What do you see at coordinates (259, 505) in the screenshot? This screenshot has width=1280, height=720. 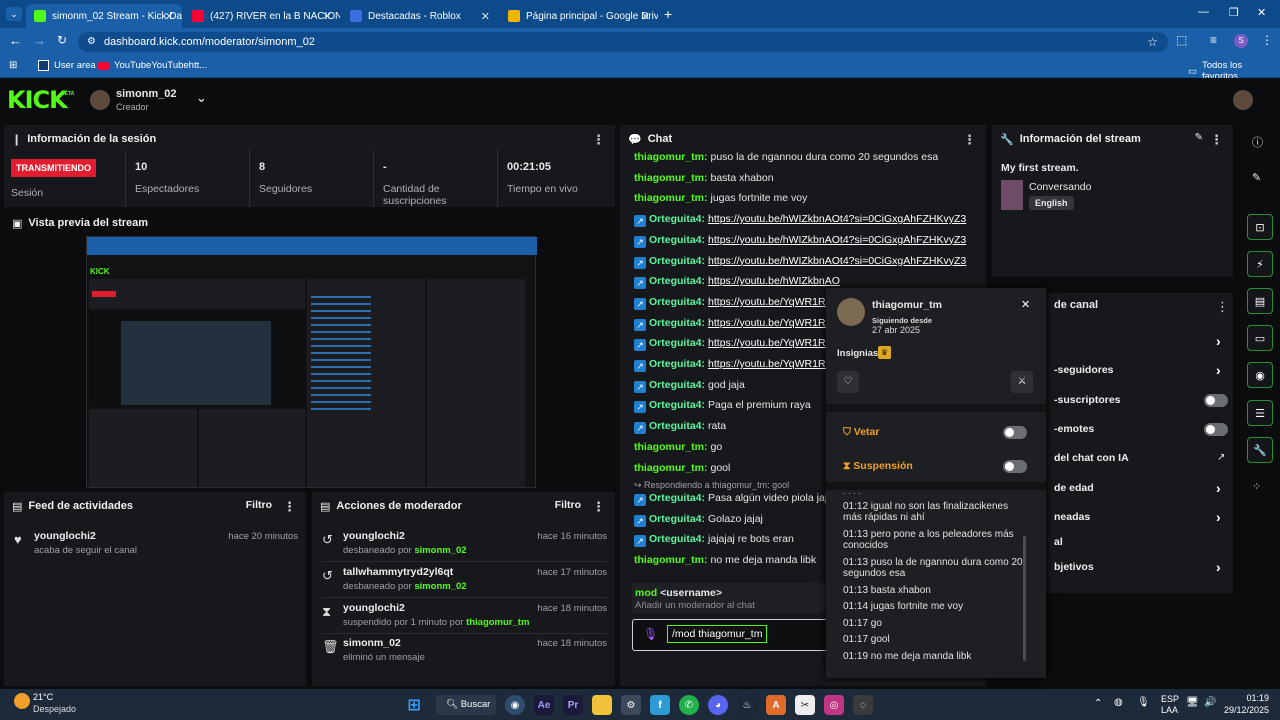 I see `filter-button: Filtro` at bounding box center [259, 505].